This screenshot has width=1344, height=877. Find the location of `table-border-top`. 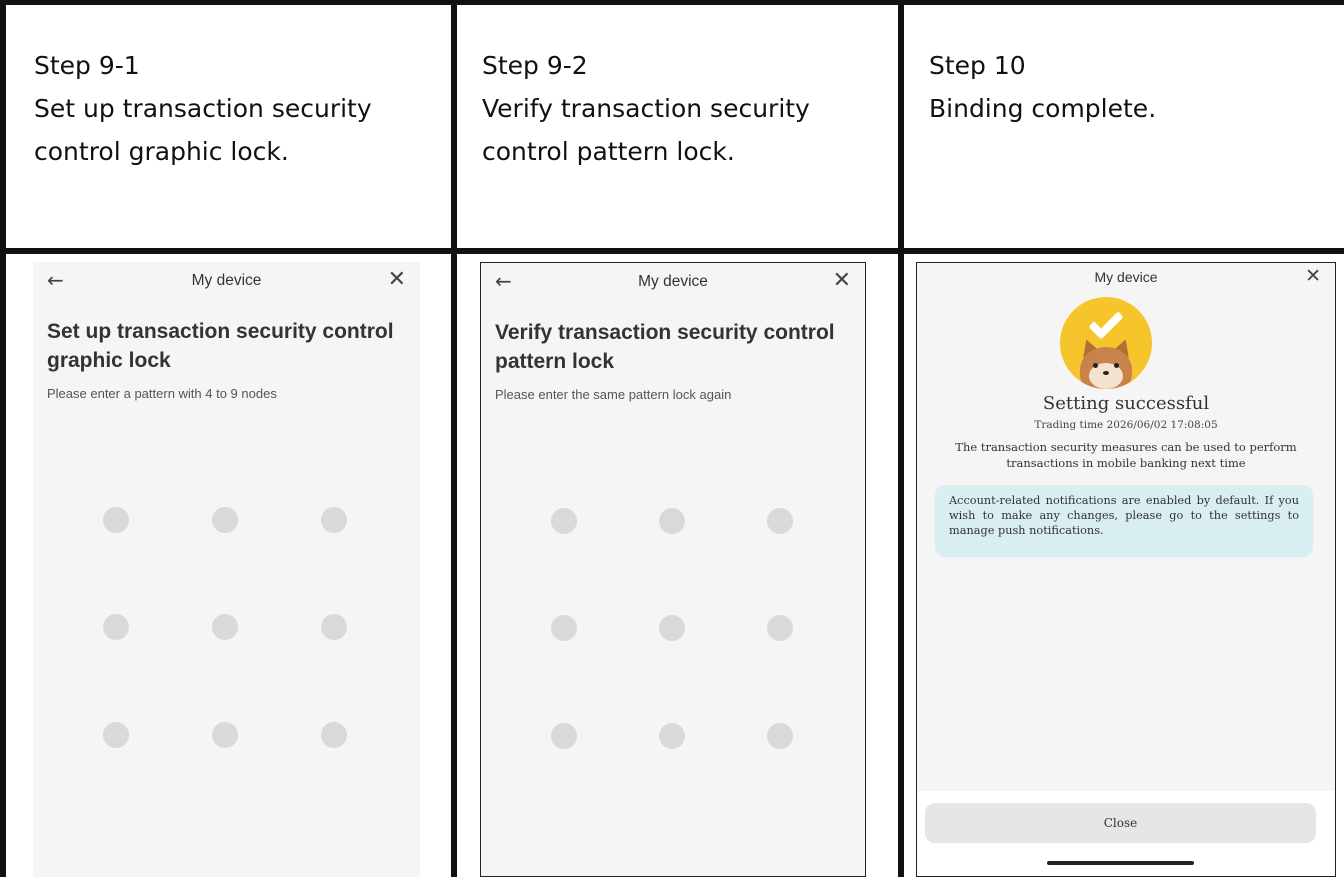

table-border-top is located at coordinates (672, 2).